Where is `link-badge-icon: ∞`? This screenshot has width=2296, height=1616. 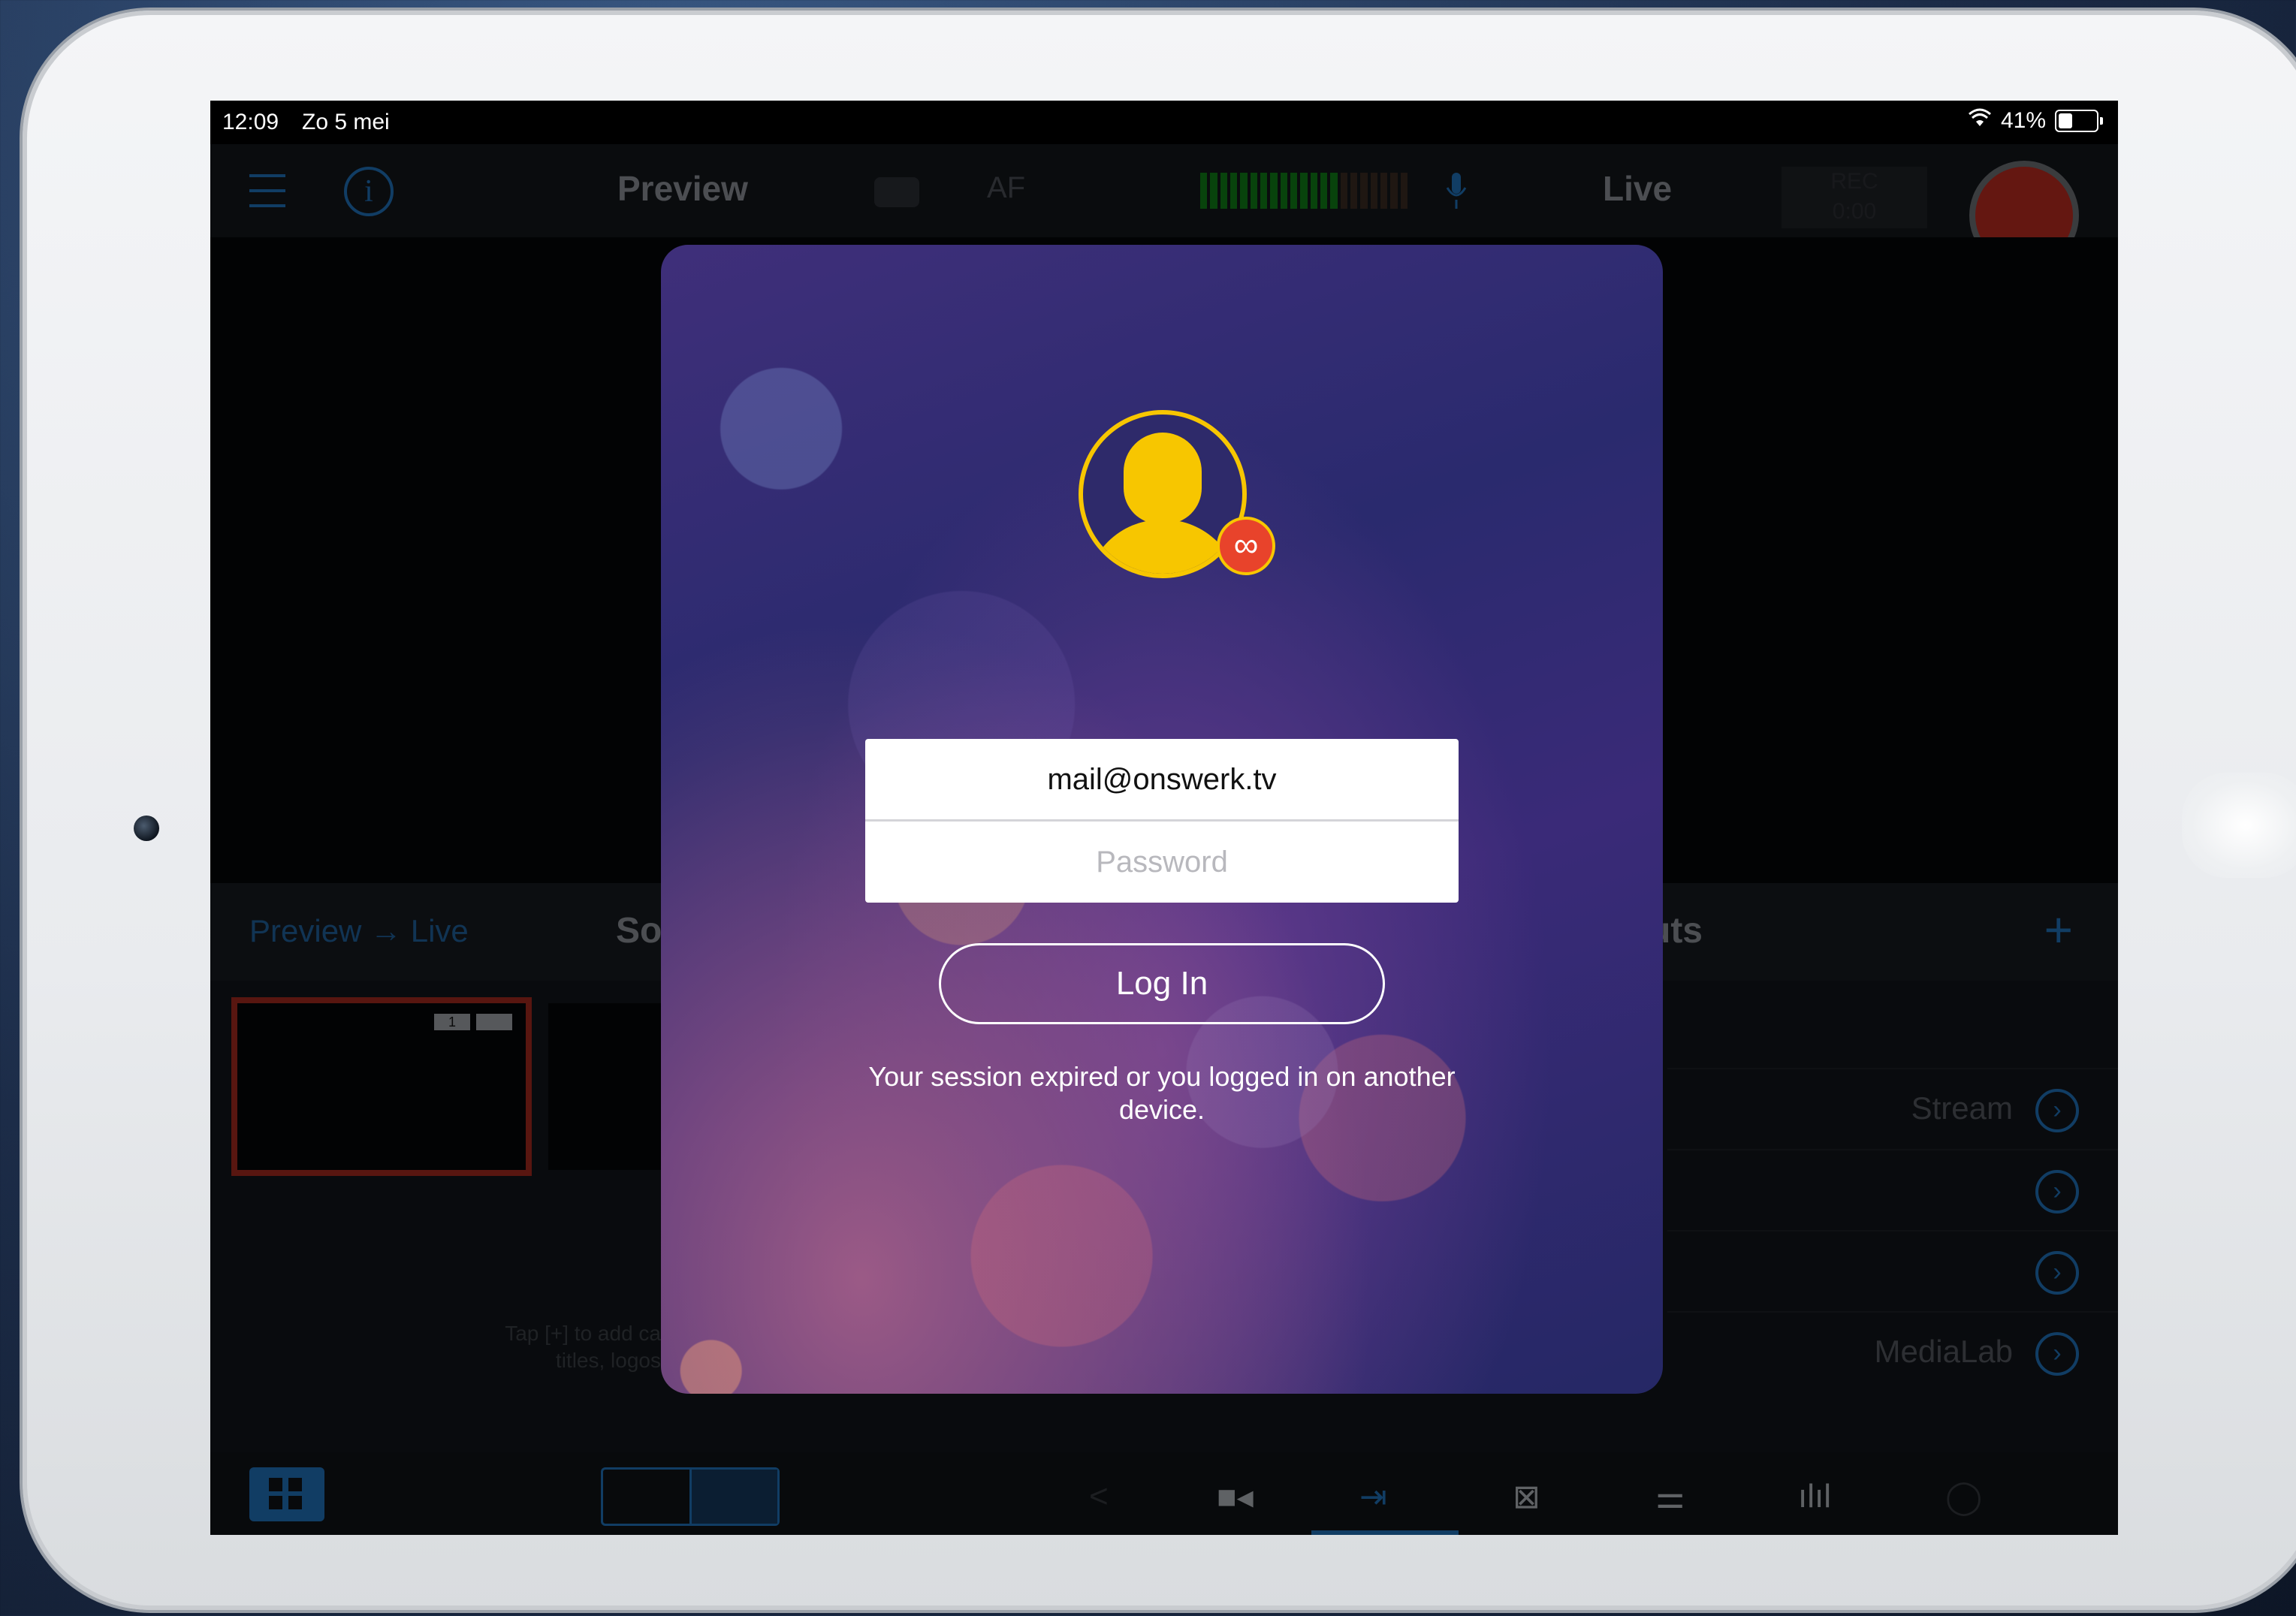
link-badge-icon: ∞ is located at coordinates (1246, 546).